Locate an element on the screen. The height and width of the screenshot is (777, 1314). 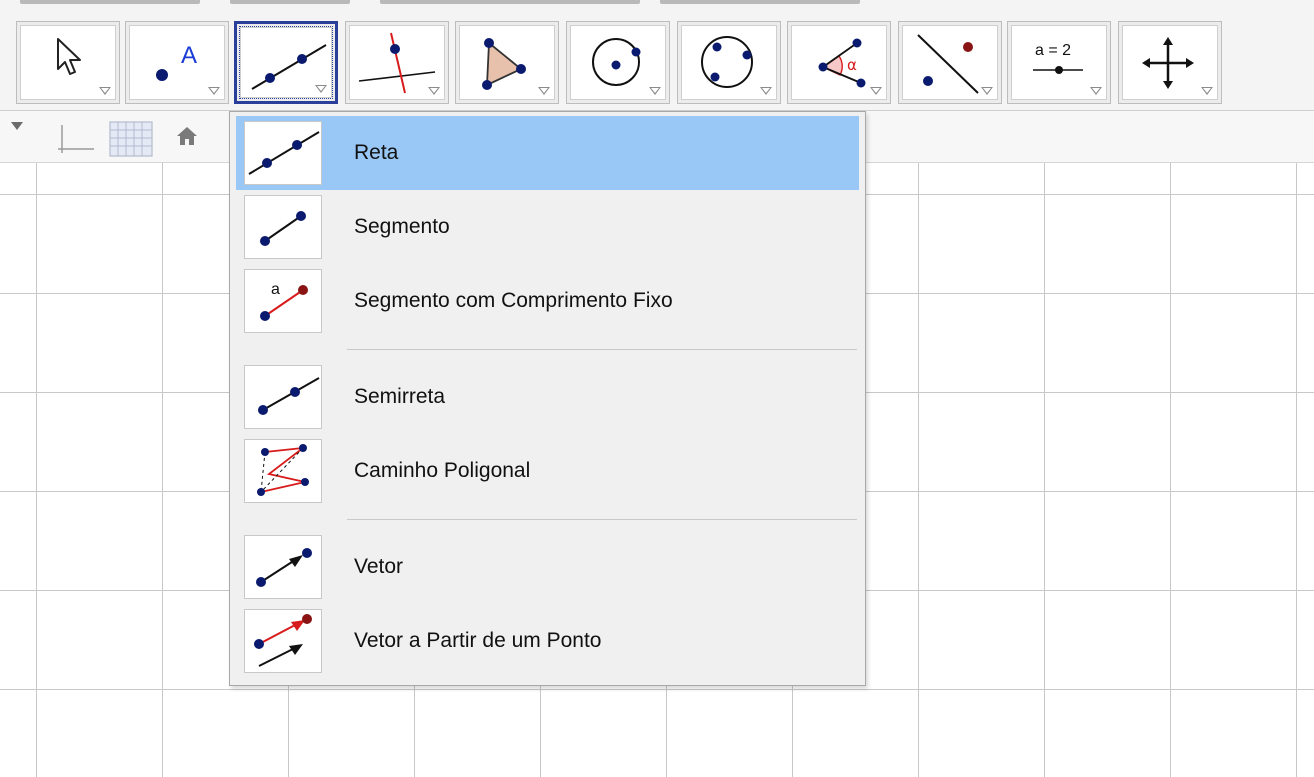
vector-icon is located at coordinates (284, 567).